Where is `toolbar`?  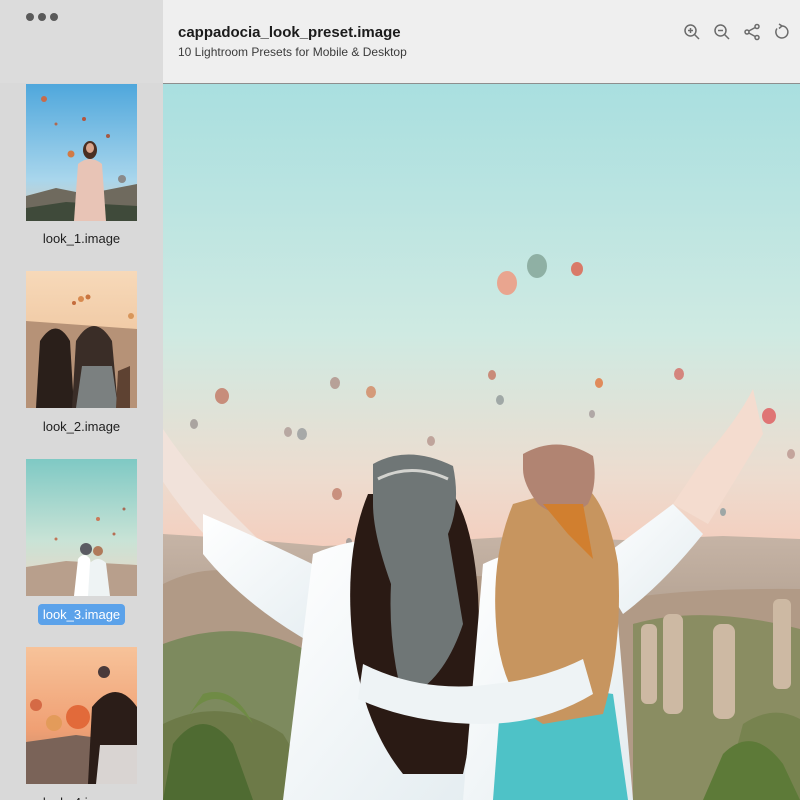
toolbar is located at coordinates (737, 32).